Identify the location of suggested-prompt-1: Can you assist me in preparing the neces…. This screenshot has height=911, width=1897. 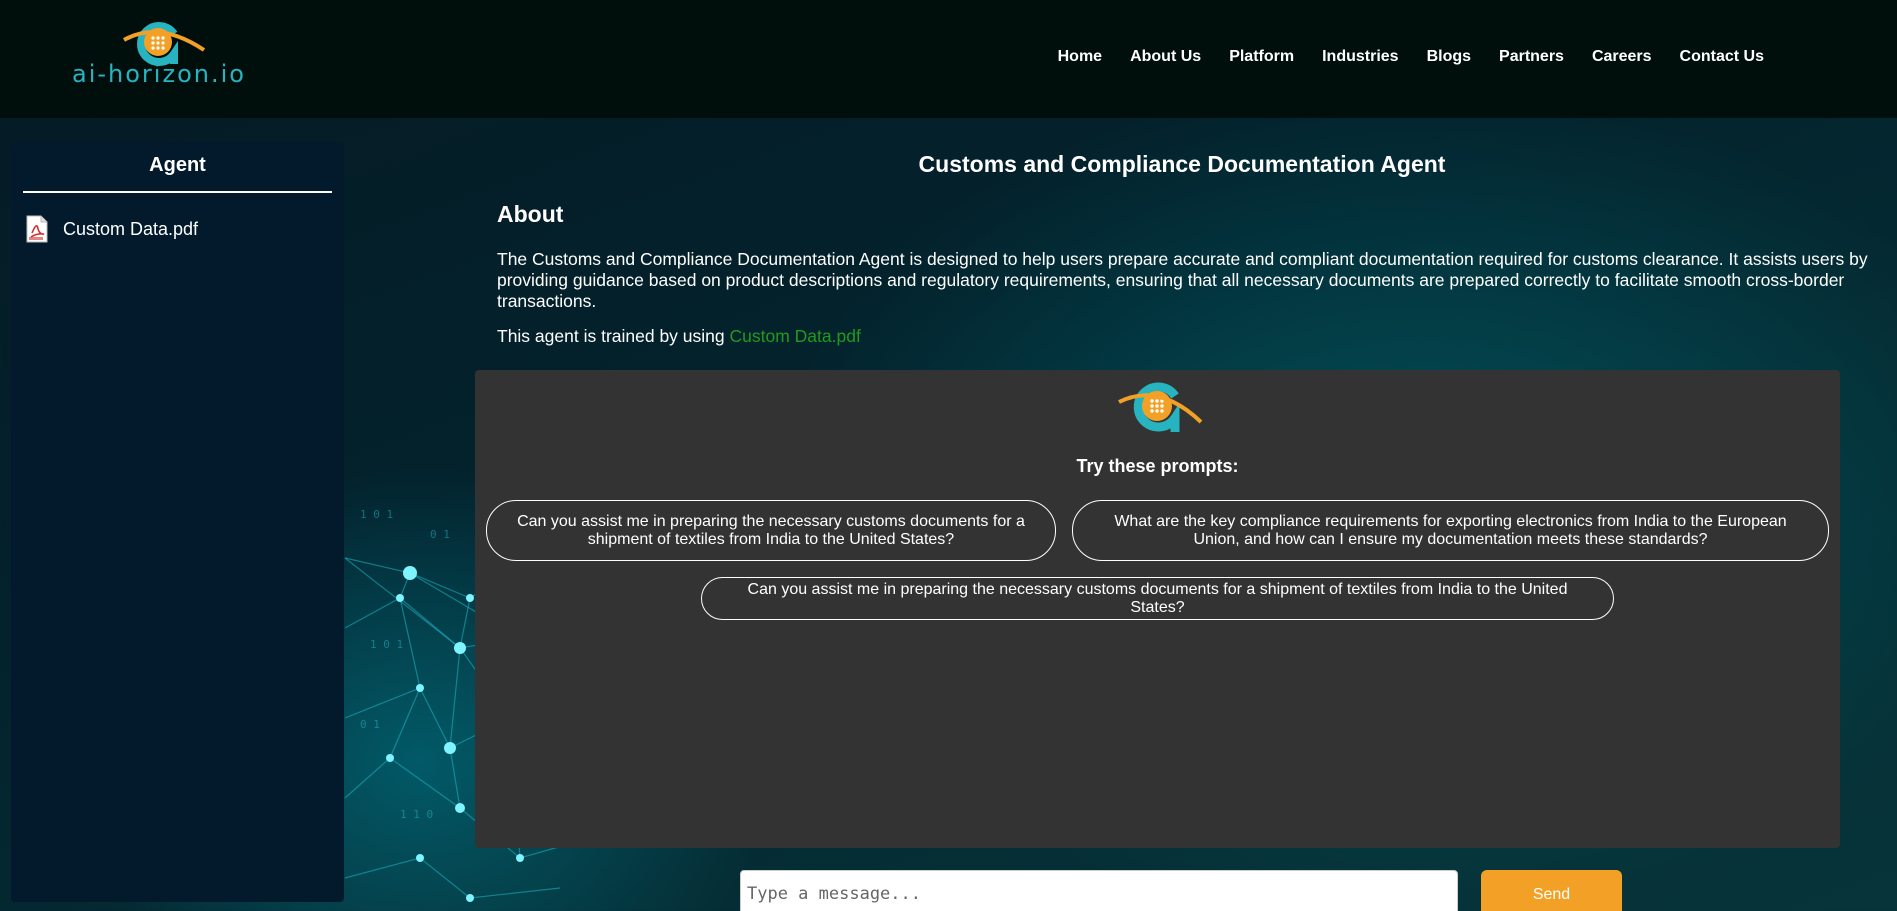
(771, 530).